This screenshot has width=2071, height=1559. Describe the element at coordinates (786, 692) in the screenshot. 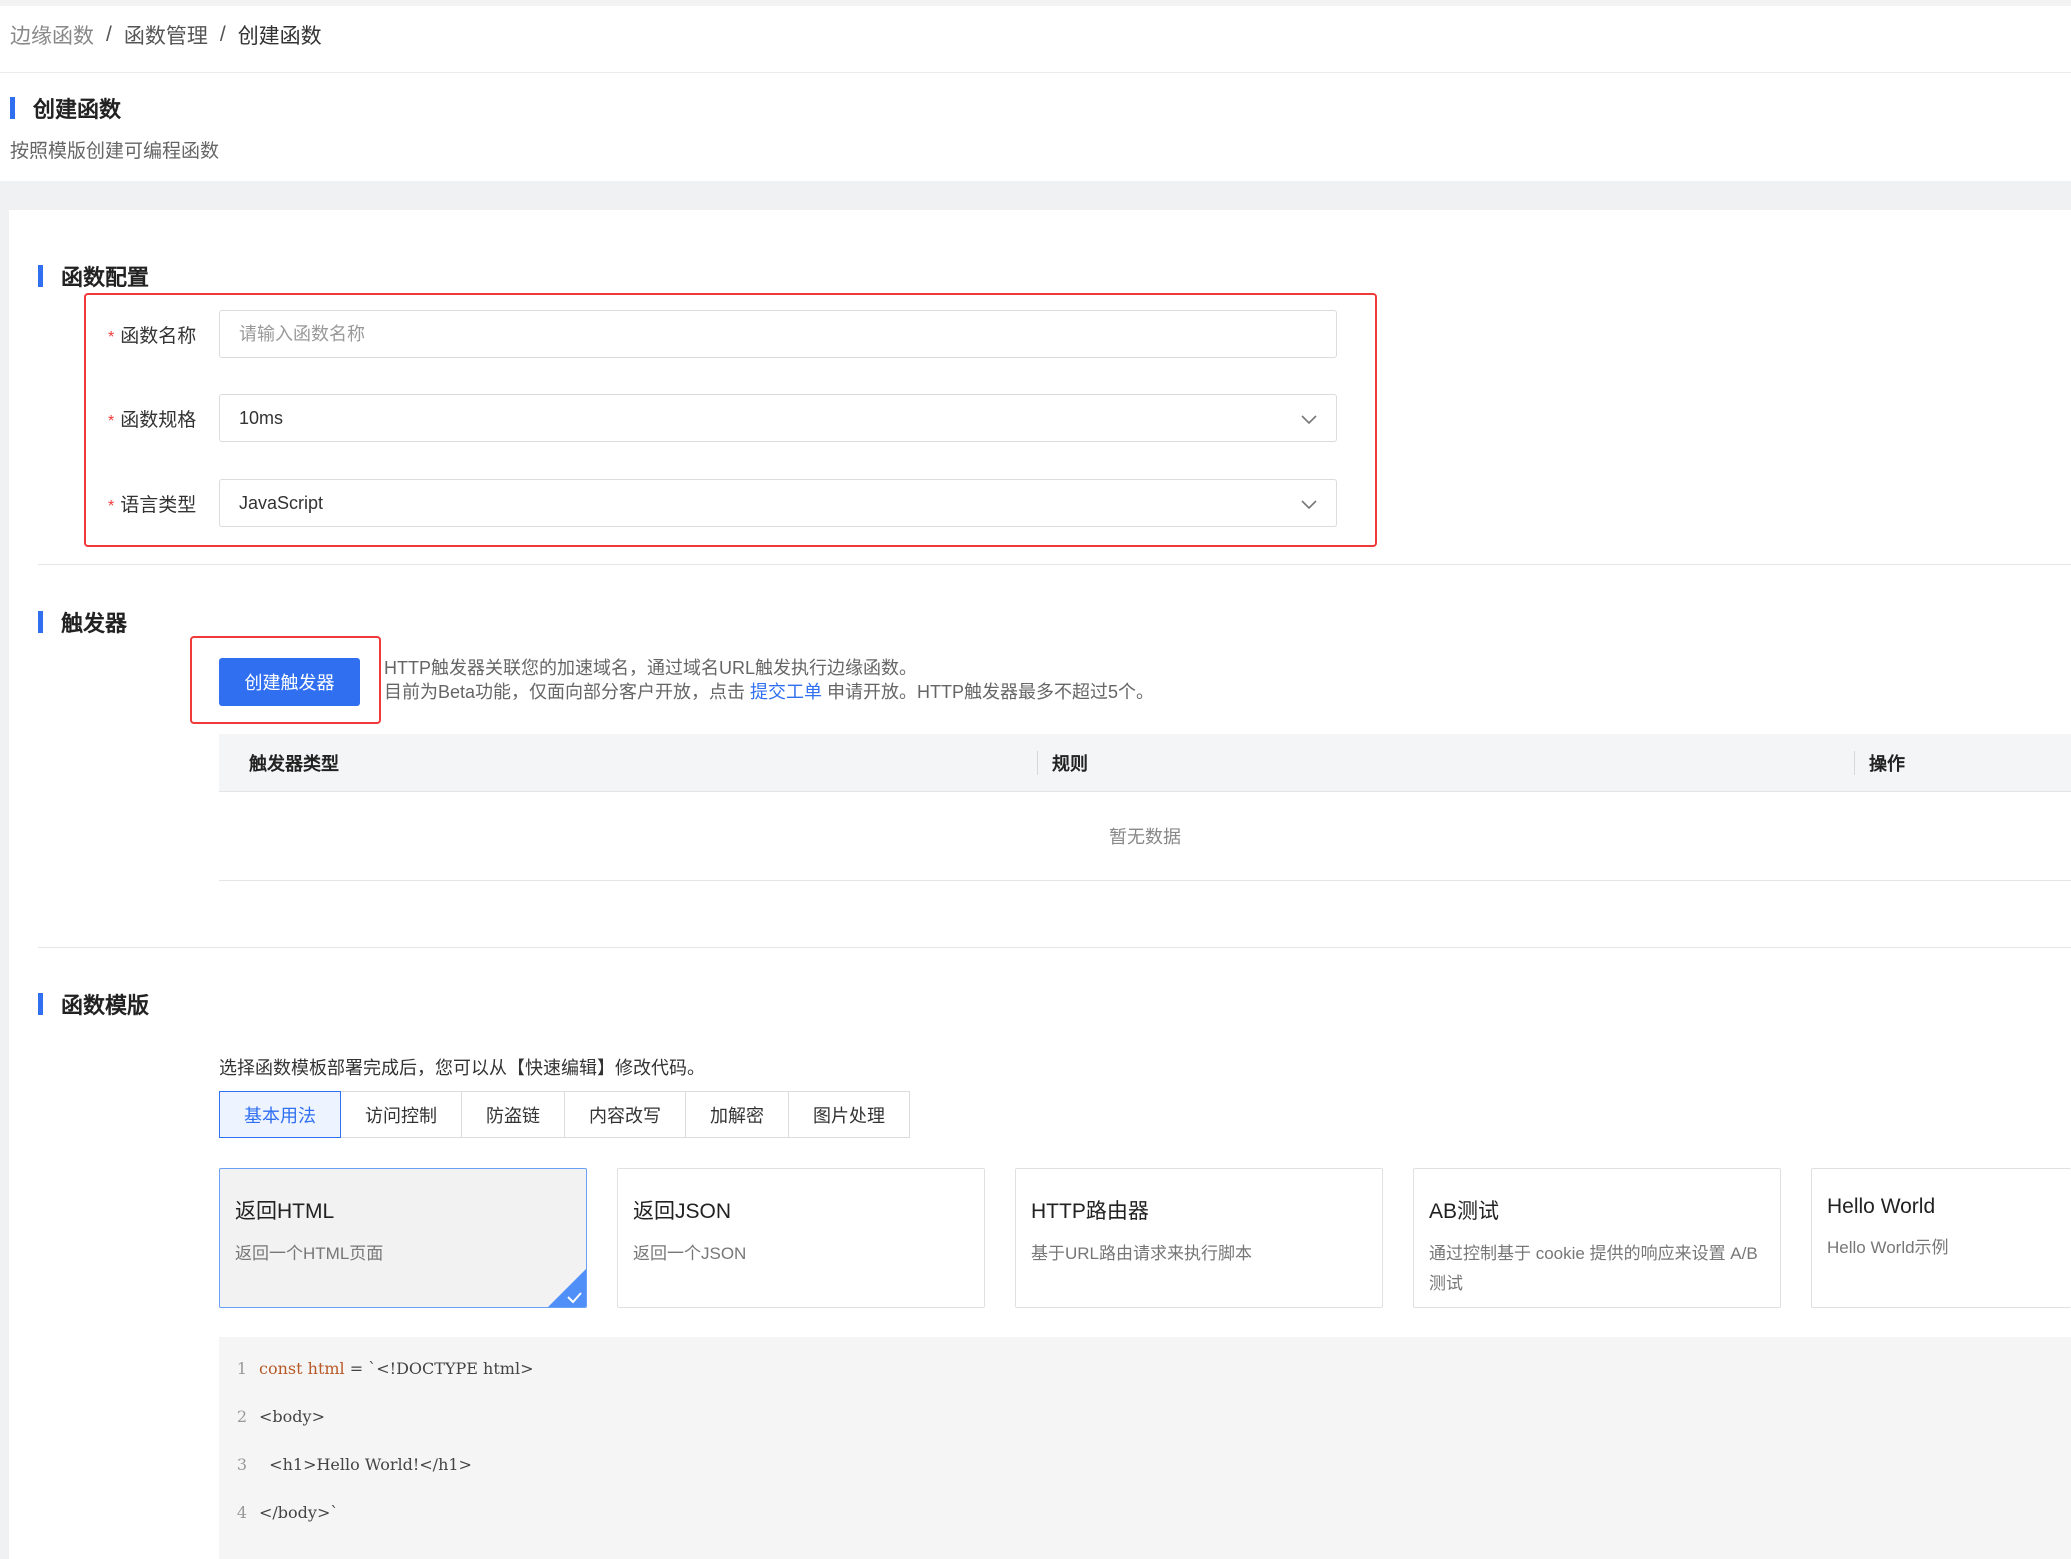

I see `submit-ticket-link: 提交工单` at that location.